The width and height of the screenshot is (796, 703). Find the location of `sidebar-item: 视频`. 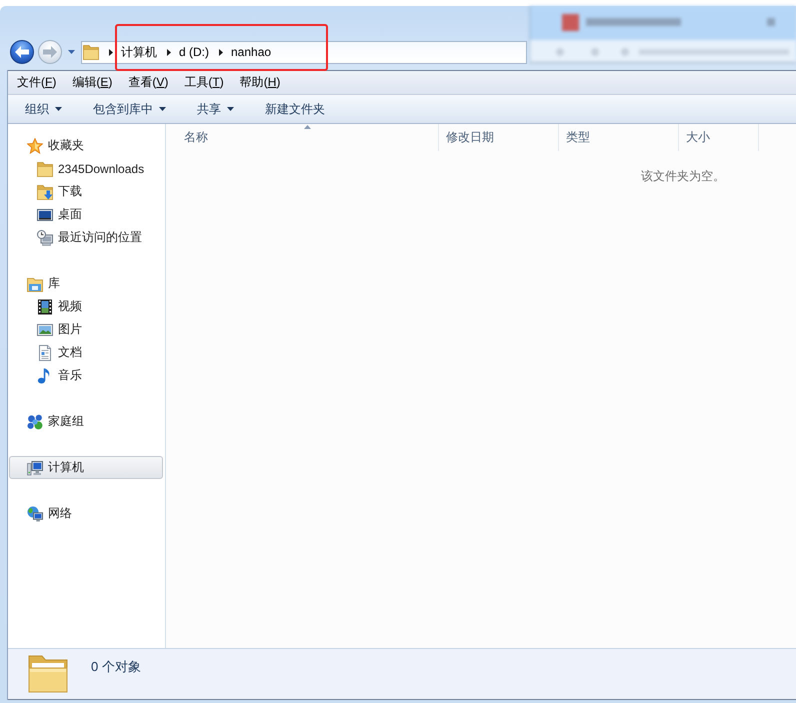

sidebar-item: 视频 is located at coordinates (86, 306).